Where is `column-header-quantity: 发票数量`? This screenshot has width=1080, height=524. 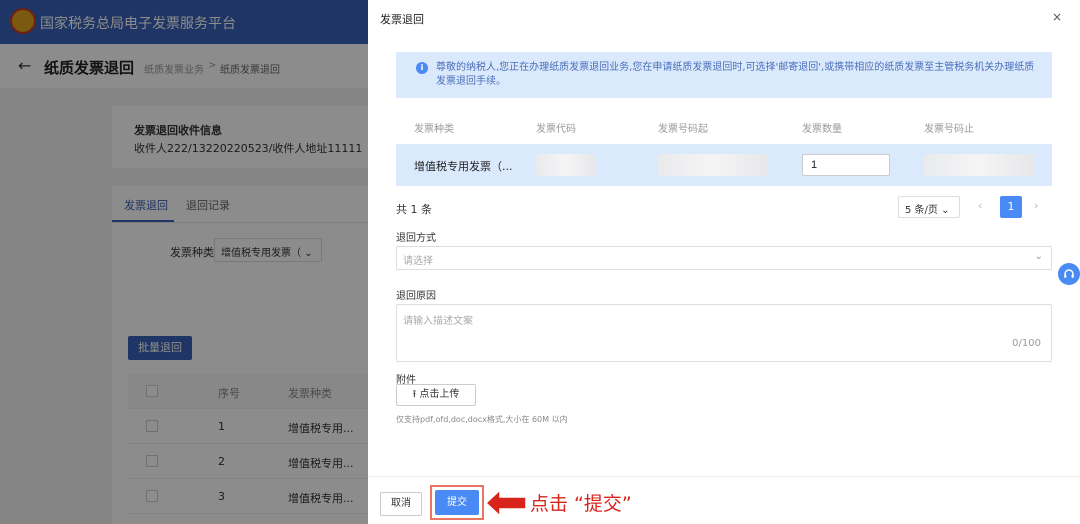 column-header-quantity: 发票数量 is located at coordinates (822, 129).